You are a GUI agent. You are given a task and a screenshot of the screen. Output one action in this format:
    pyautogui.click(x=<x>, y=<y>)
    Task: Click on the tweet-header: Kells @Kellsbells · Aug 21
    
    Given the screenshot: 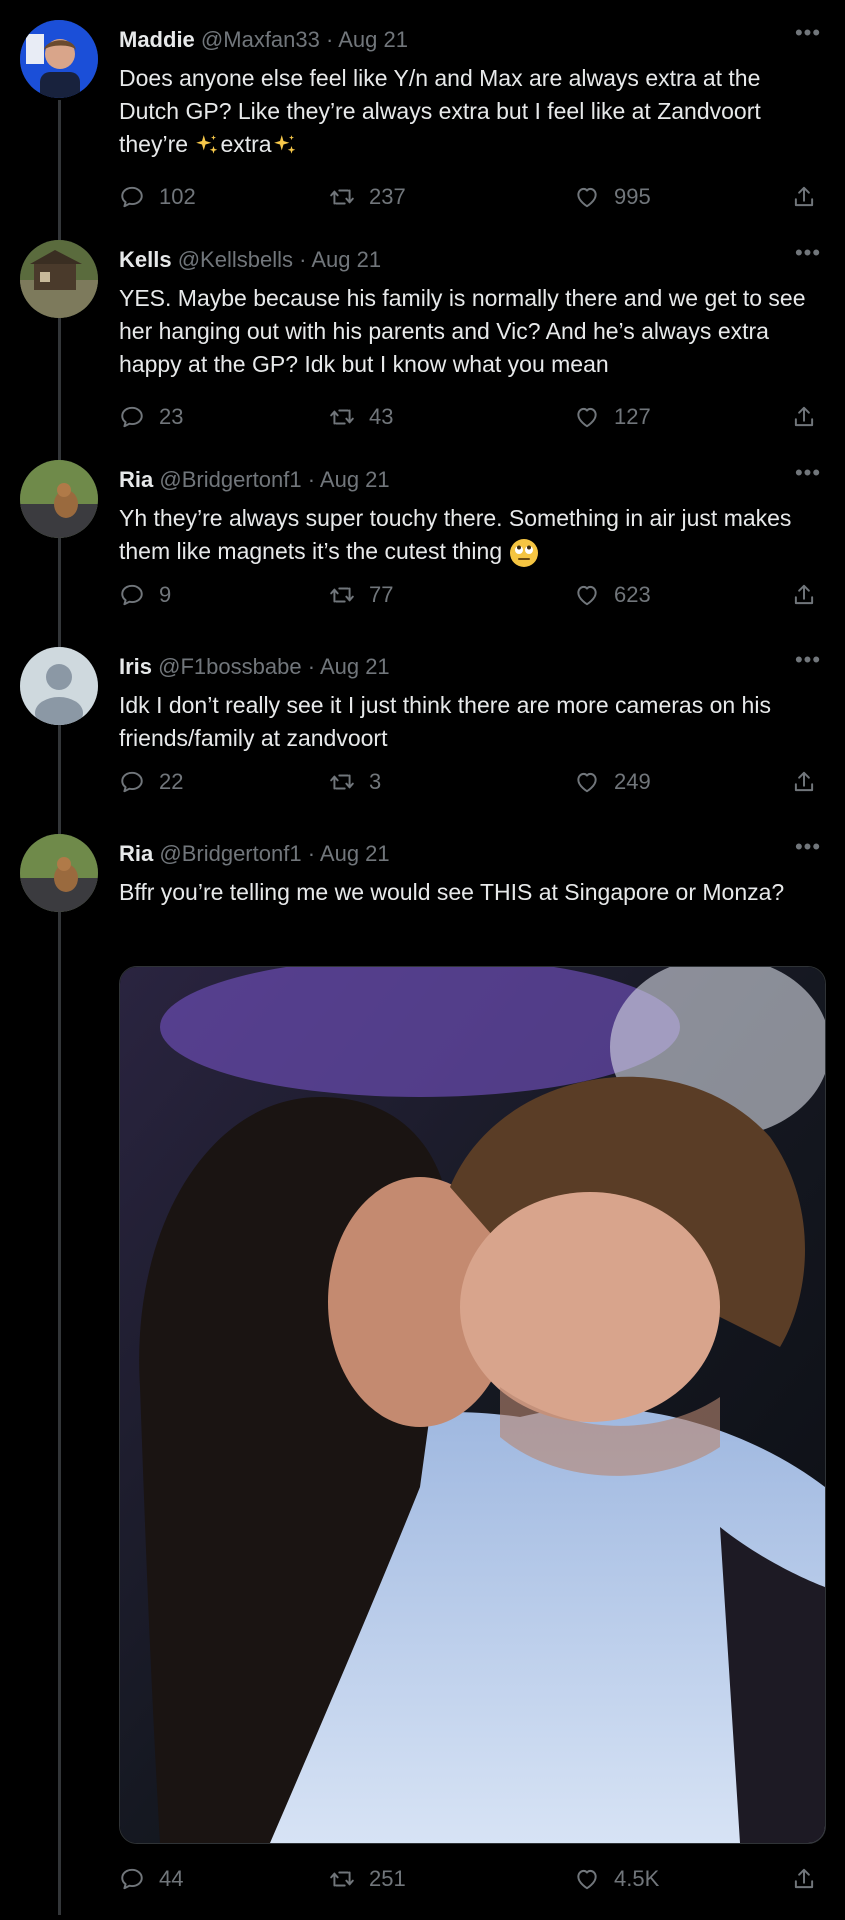 What is the action you would take?
    pyautogui.click(x=250, y=260)
    